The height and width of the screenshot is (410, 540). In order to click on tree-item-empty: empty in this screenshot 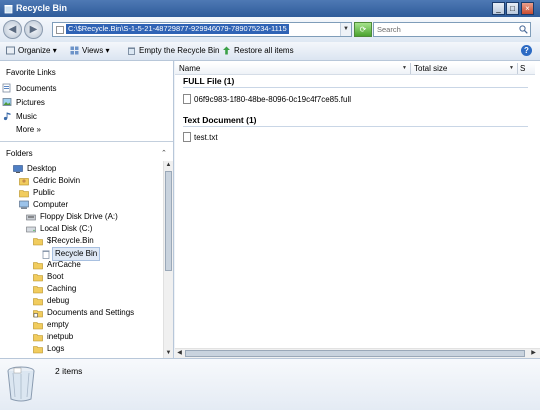, I will do `click(51, 325)`.